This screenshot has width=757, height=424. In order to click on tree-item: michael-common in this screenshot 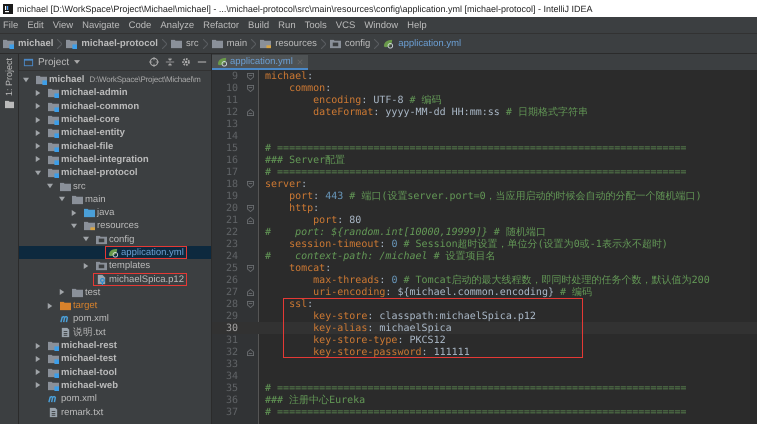, I will do `click(93, 106)`.